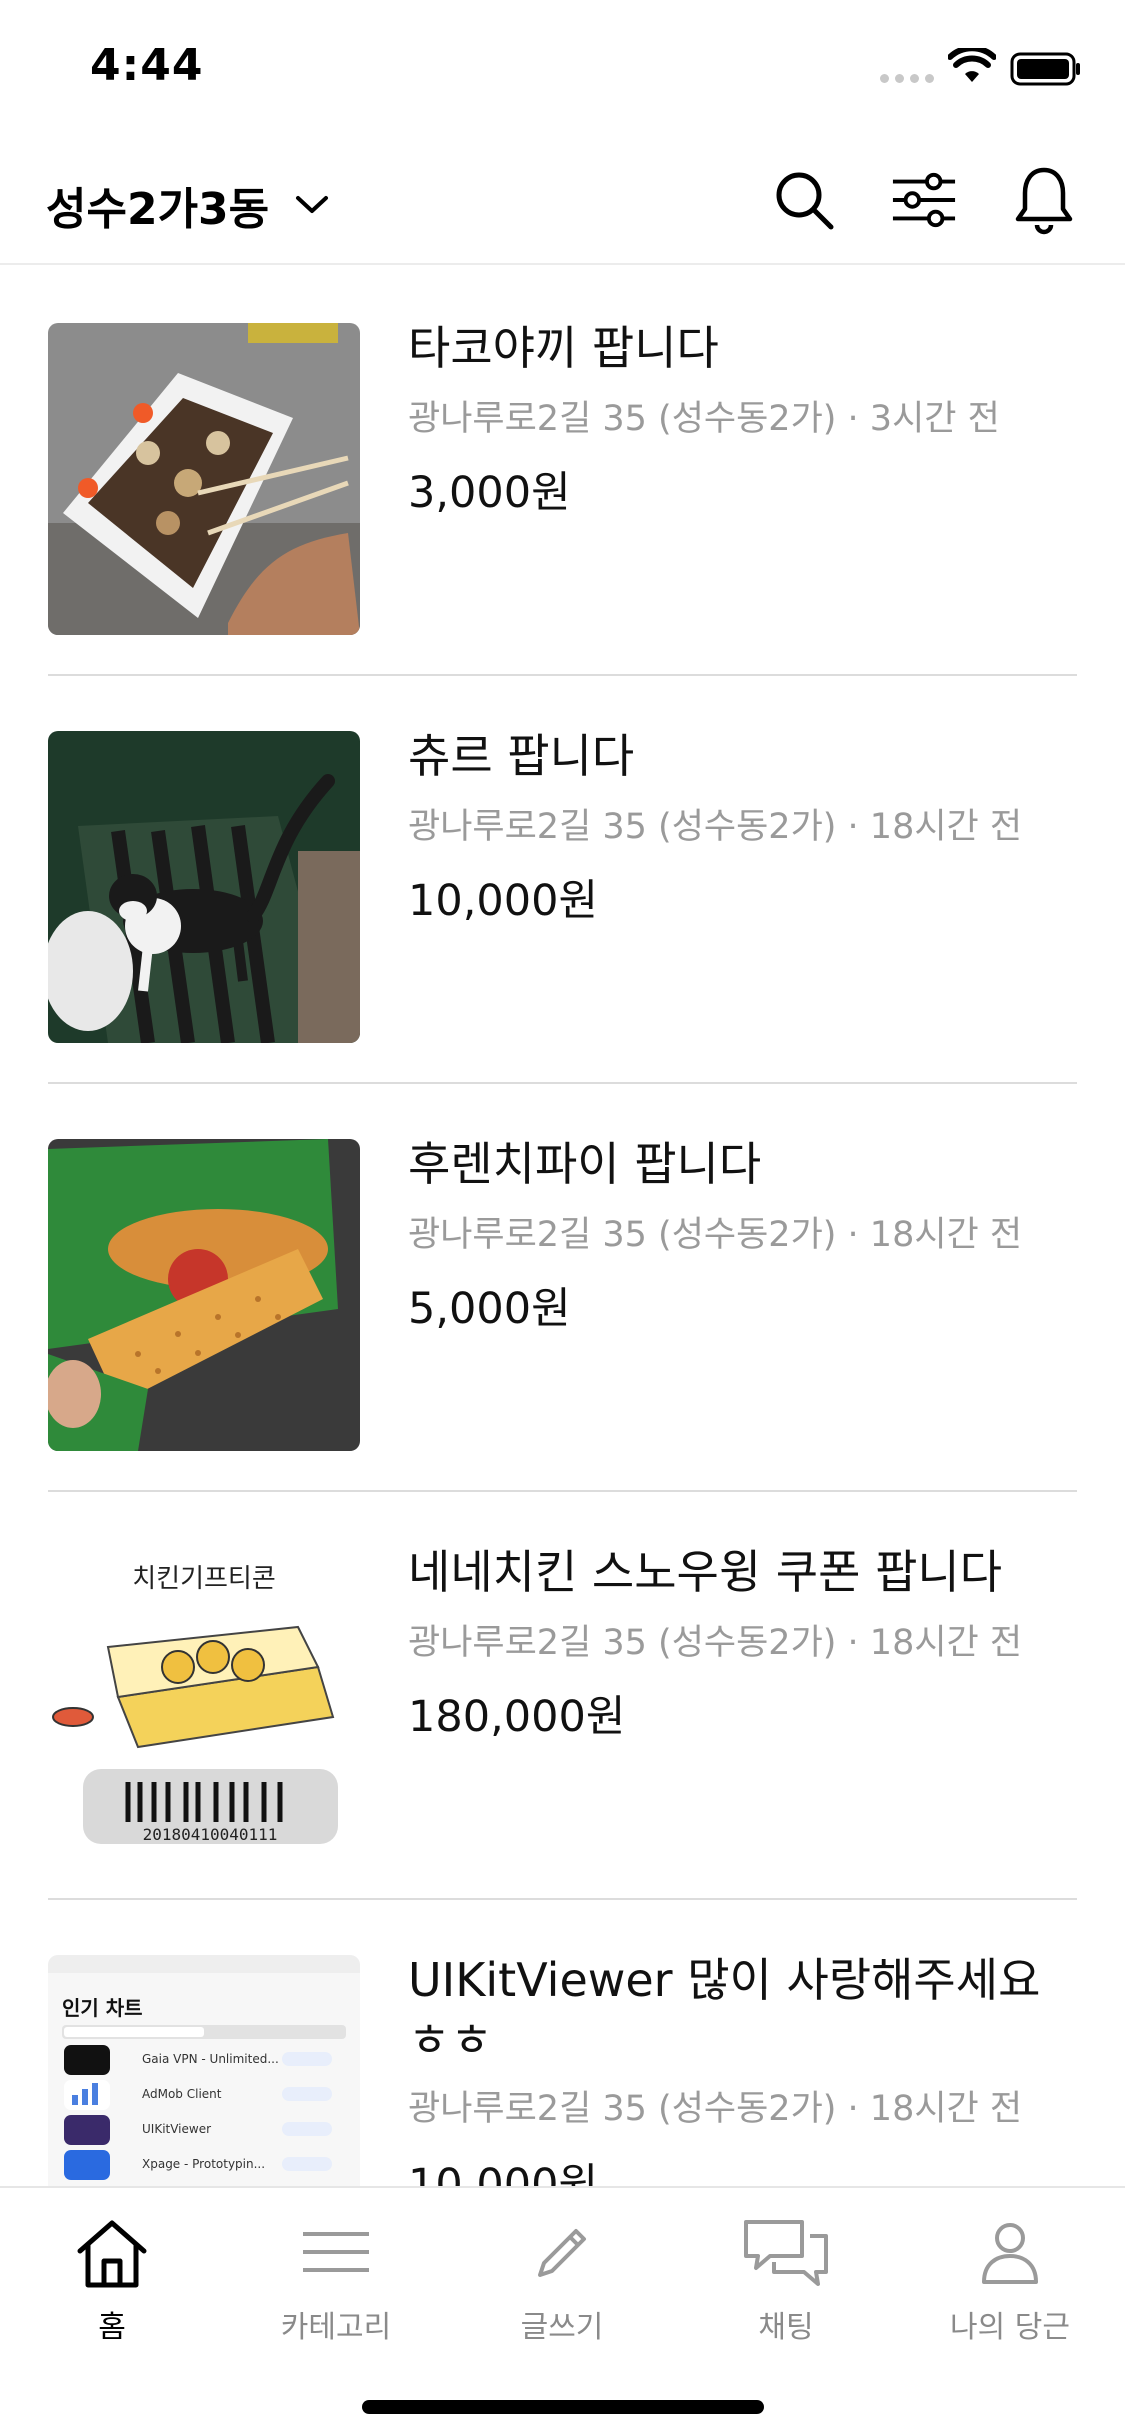 This screenshot has height=2436, width=1125. What do you see at coordinates (182, 2094) in the screenshot?
I see `screenshot-row: AdMob Client` at bounding box center [182, 2094].